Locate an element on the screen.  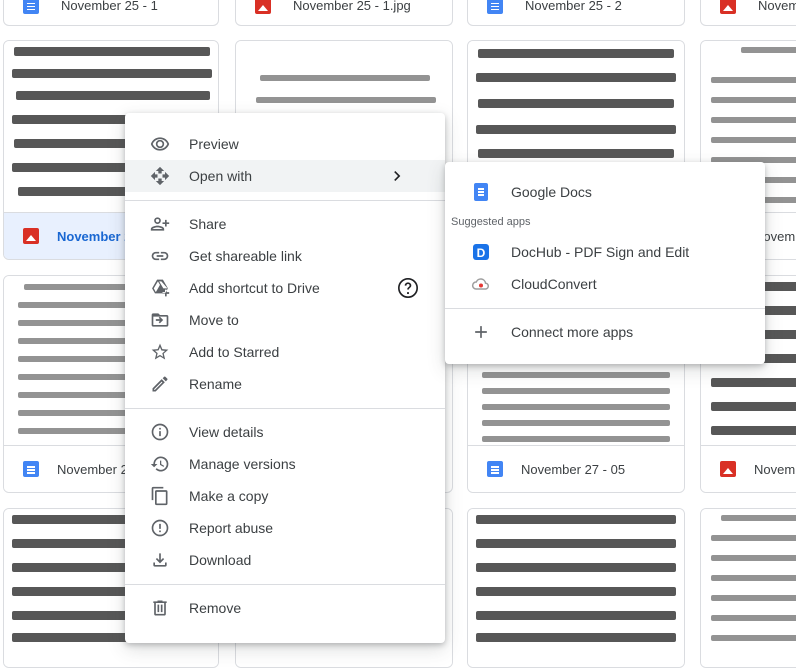
dochub-icon: D is located at coordinates (481, 252).